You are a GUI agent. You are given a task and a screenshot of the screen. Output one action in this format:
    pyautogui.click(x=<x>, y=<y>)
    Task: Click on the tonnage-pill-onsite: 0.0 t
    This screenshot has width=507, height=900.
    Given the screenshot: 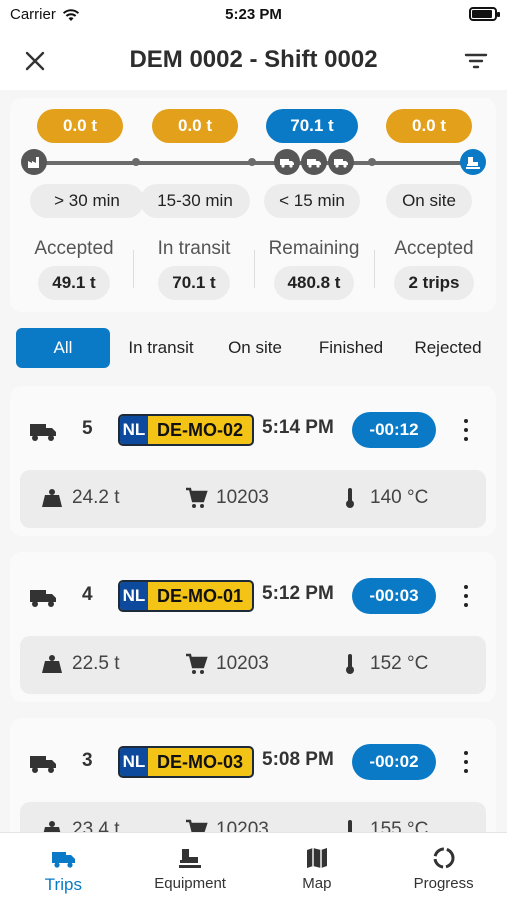 What is the action you would take?
    pyautogui.click(x=429, y=126)
    